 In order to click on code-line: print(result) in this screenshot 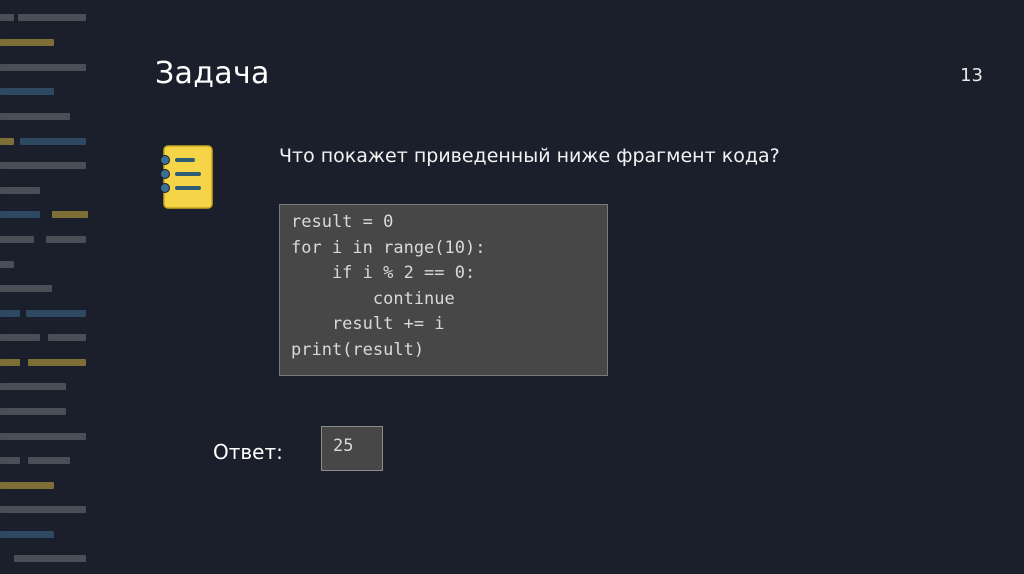, I will do `click(358, 349)`.